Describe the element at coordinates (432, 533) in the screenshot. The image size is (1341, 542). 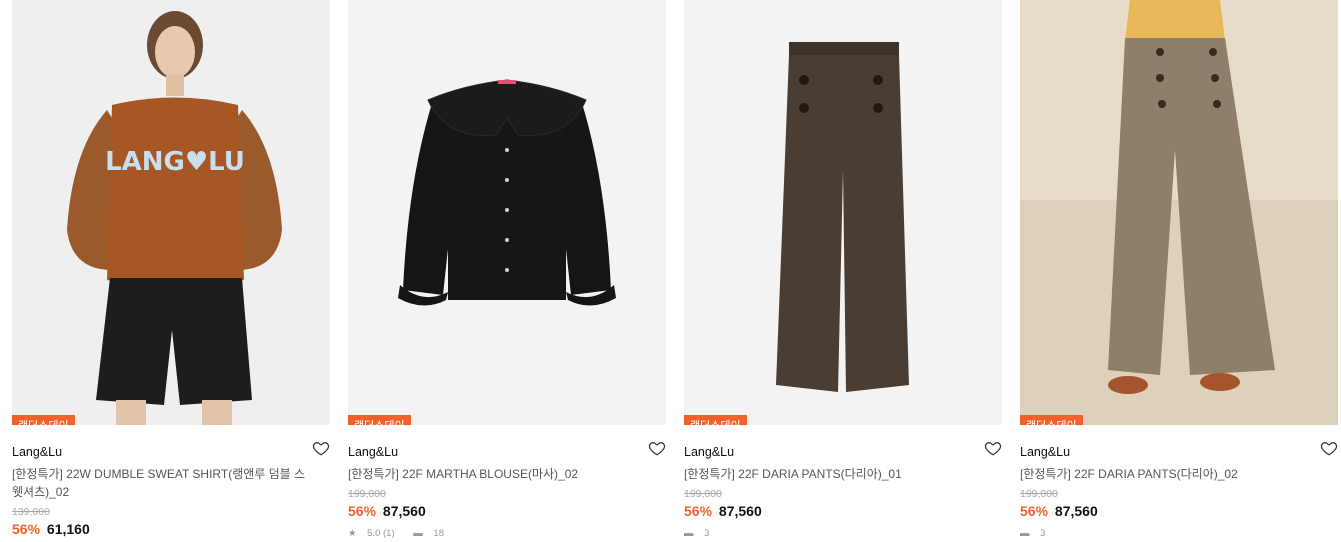
I see `reviews: ▬ 18` at that location.